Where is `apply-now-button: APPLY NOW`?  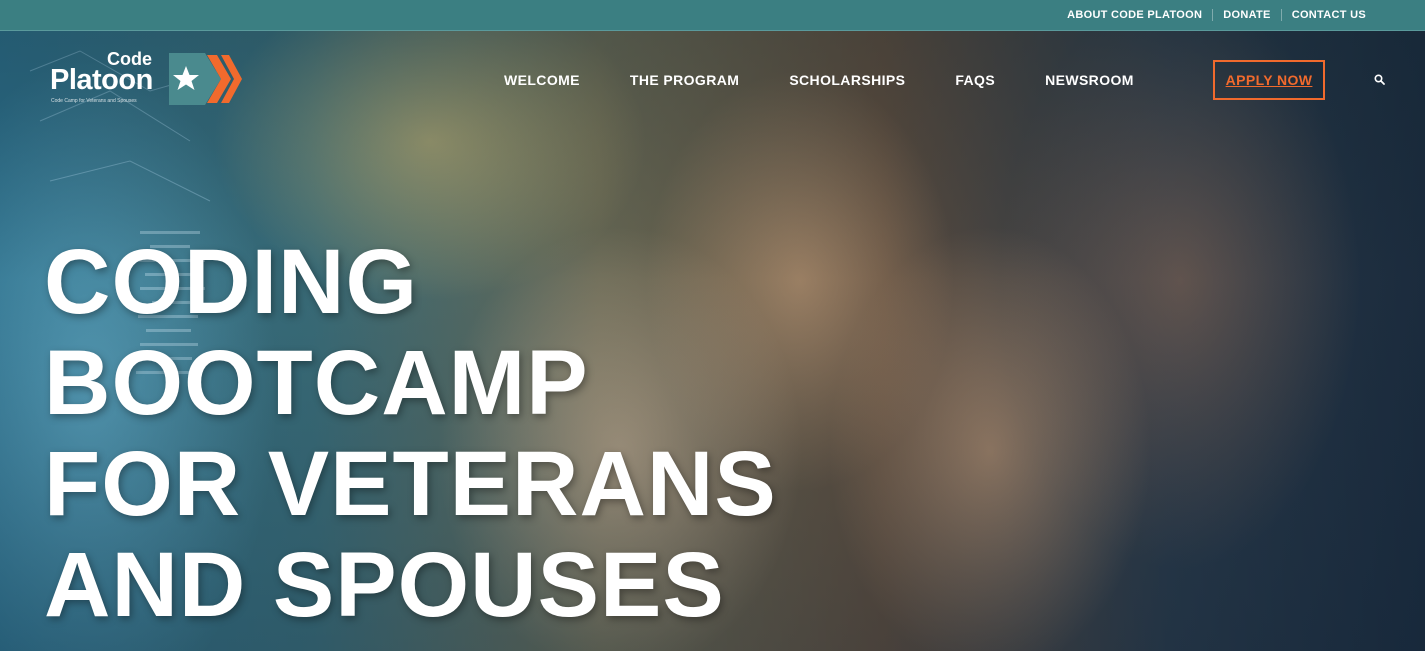
apply-now-button: APPLY NOW is located at coordinates (1269, 80).